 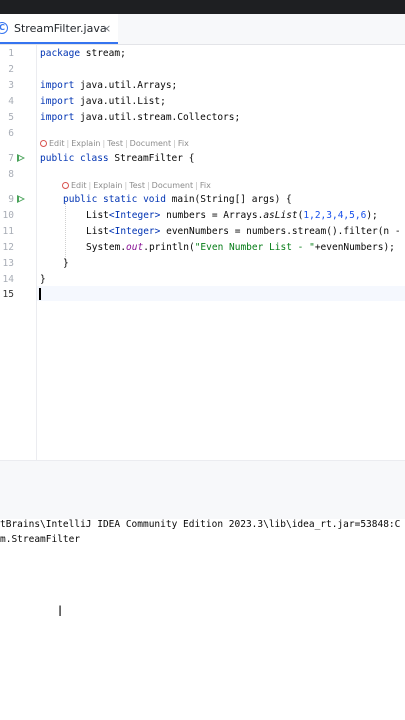 What do you see at coordinates (108, 85) in the screenshot?
I see `code-line: import java.util.Arrays;` at bounding box center [108, 85].